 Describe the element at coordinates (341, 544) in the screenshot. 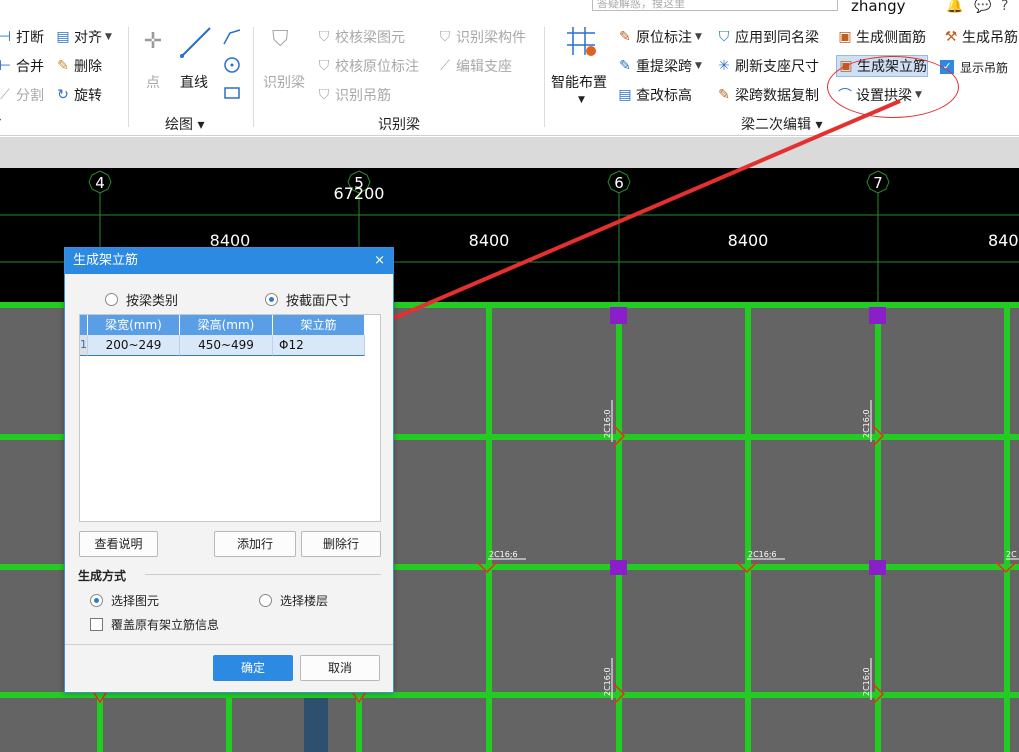

I see `delete-row-button: 删除行` at that location.